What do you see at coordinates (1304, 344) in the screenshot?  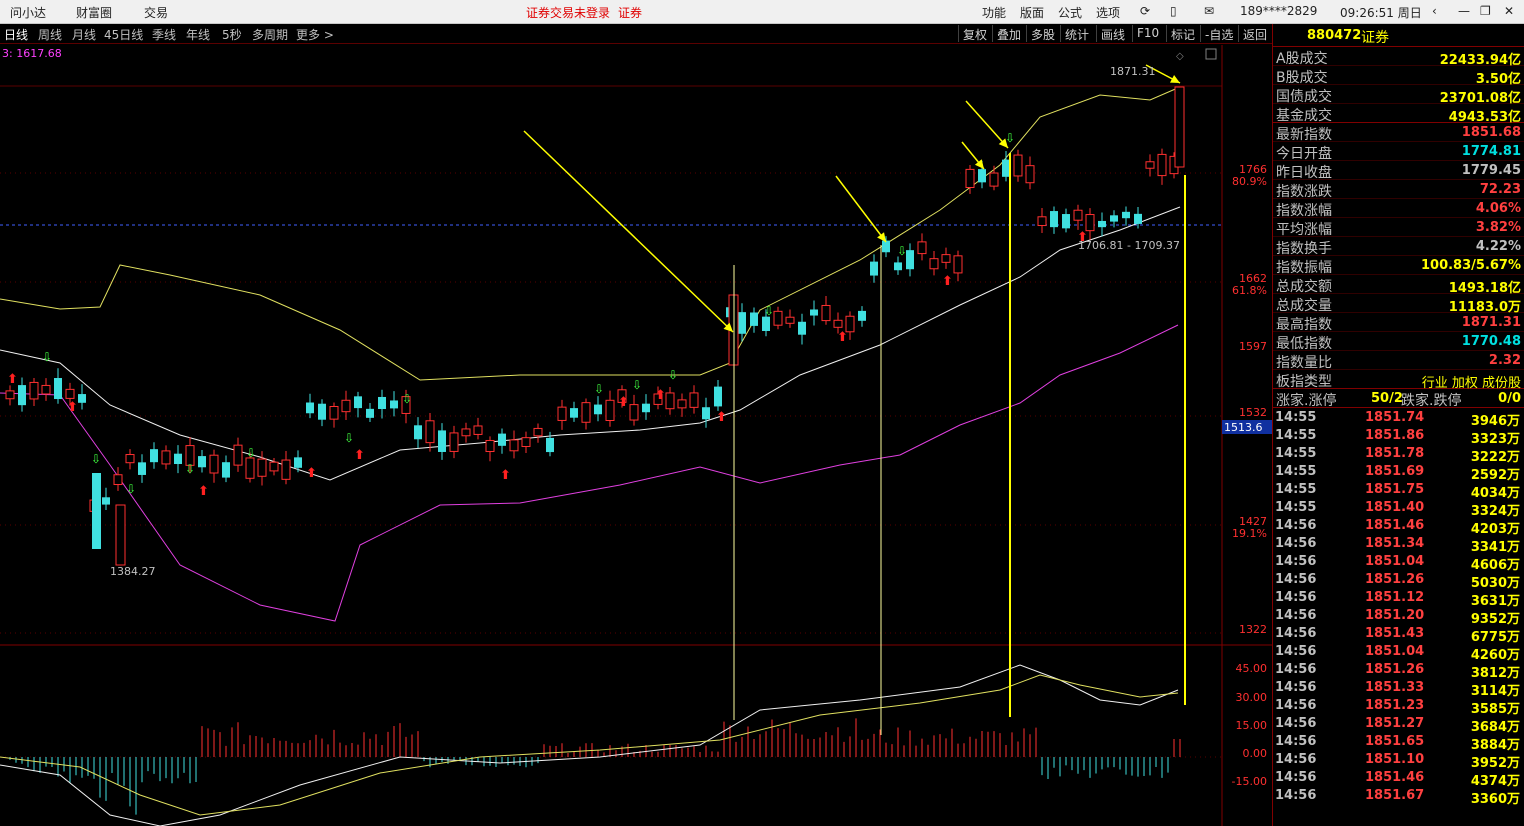 I see `stat-label: 最低指数` at bounding box center [1304, 344].